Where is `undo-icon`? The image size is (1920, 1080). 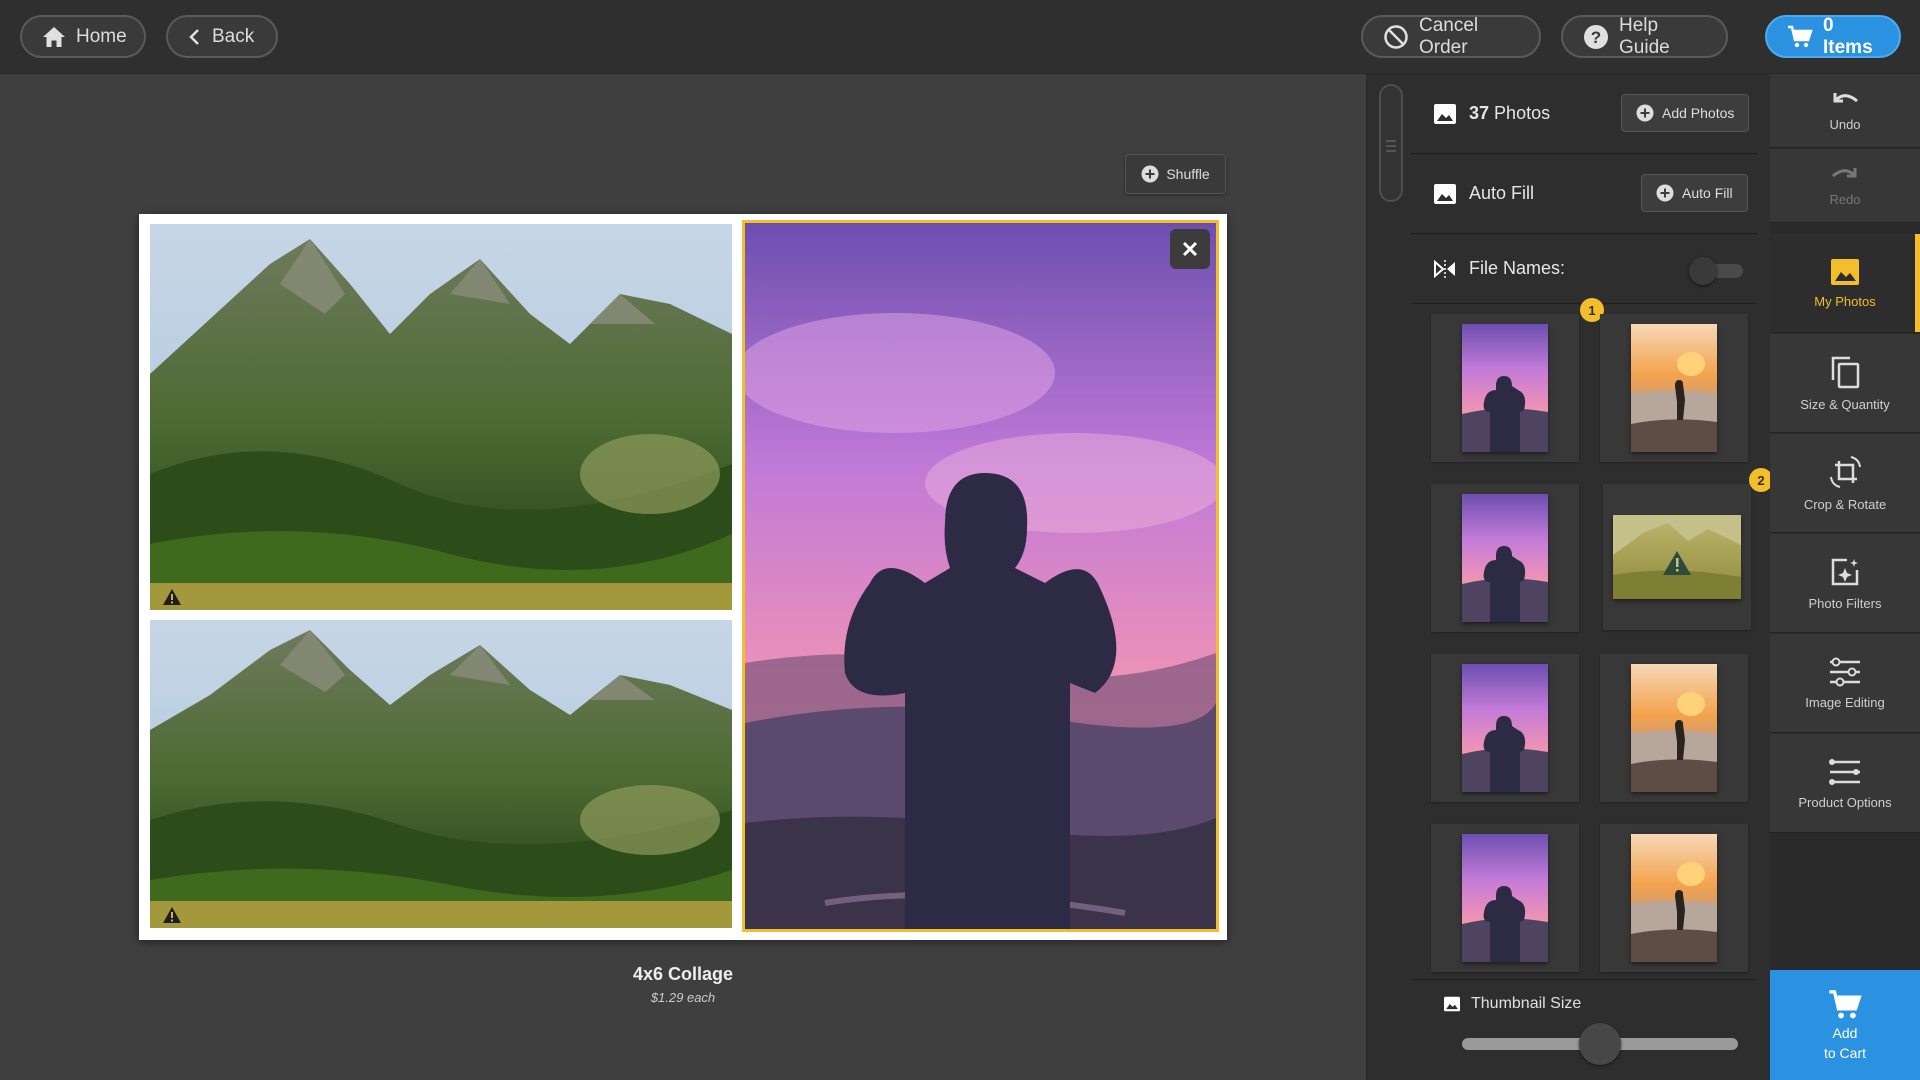 undo-icon is located at coordinates (1845, 98).